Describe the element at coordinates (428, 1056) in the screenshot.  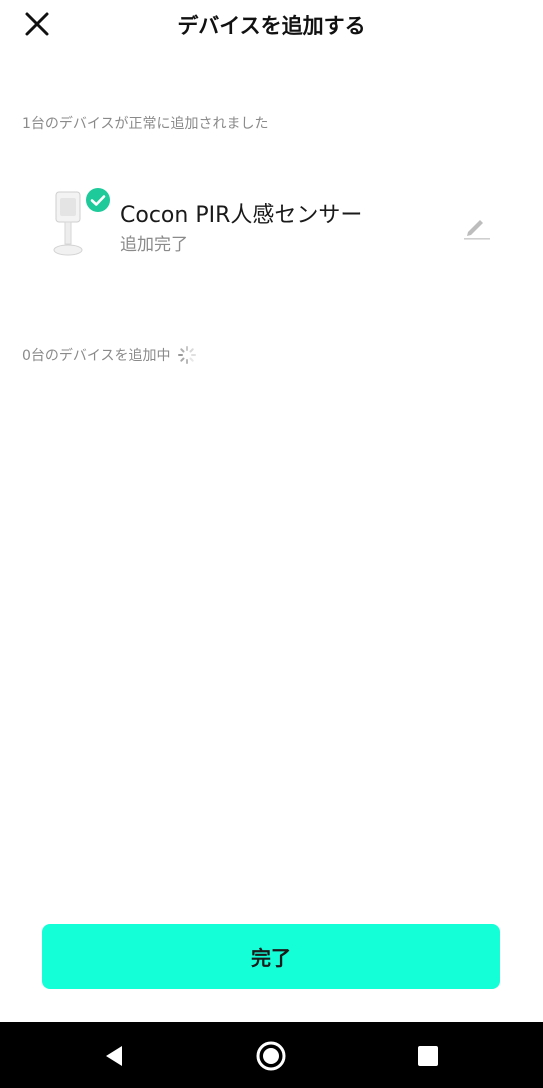
I see `recent-apps-icon` at that location.